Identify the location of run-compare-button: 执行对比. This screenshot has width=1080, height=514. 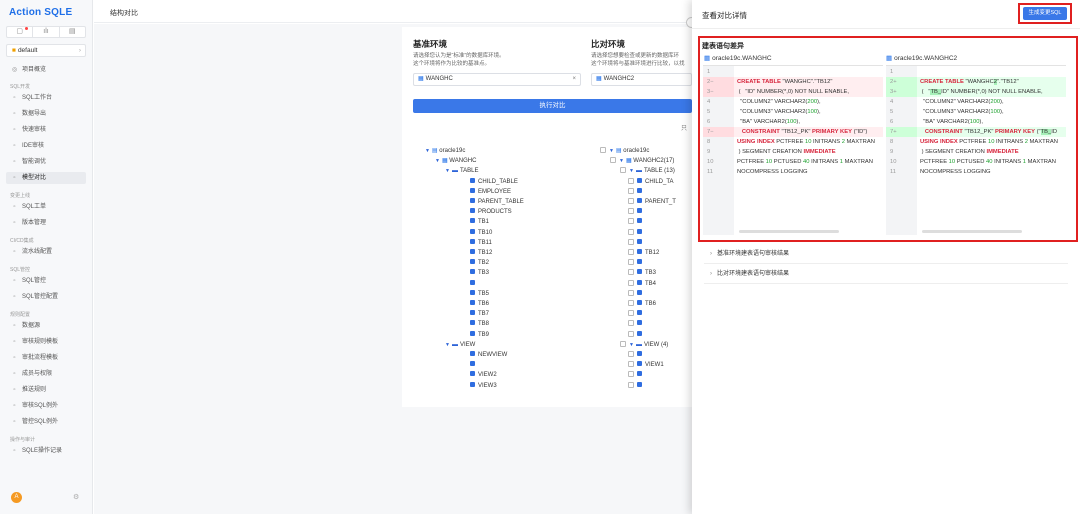
(552, 106).